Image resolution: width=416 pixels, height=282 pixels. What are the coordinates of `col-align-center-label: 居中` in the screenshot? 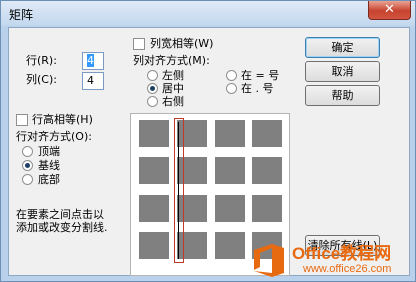 It's located at (173, 88).